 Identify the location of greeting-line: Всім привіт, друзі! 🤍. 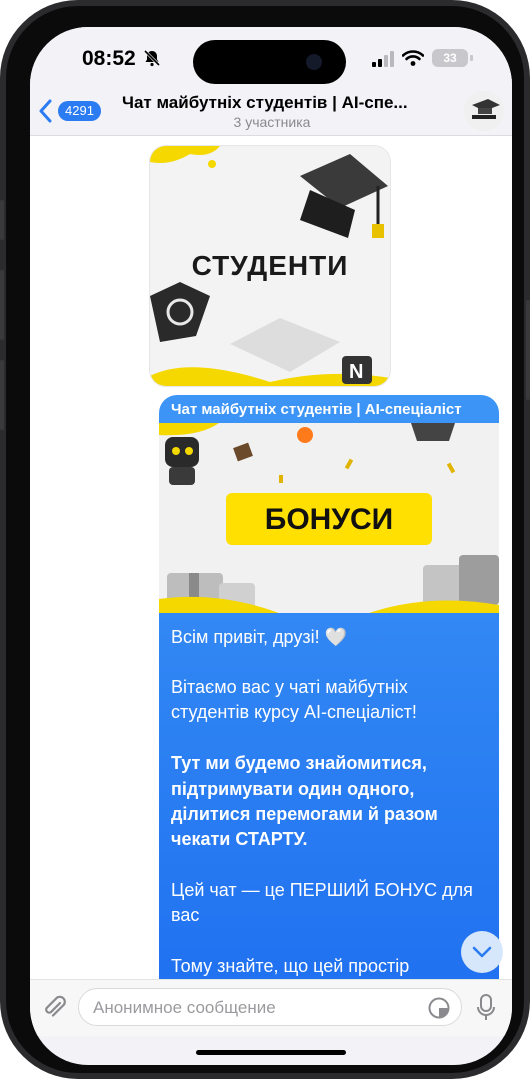
(259, 637).